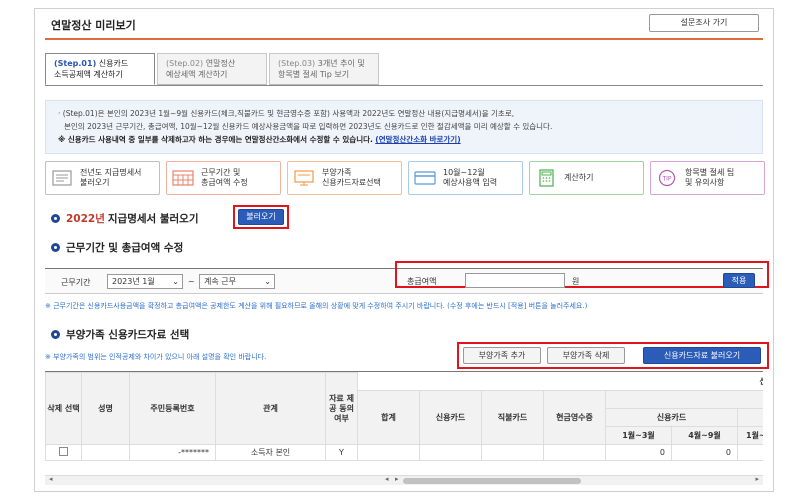 The height and width of the screenshot is (500, 800). Describe the element at coordinates (172, 408) in the screenshot. I see `col-header-rrn: 주민등록번호` at that location.